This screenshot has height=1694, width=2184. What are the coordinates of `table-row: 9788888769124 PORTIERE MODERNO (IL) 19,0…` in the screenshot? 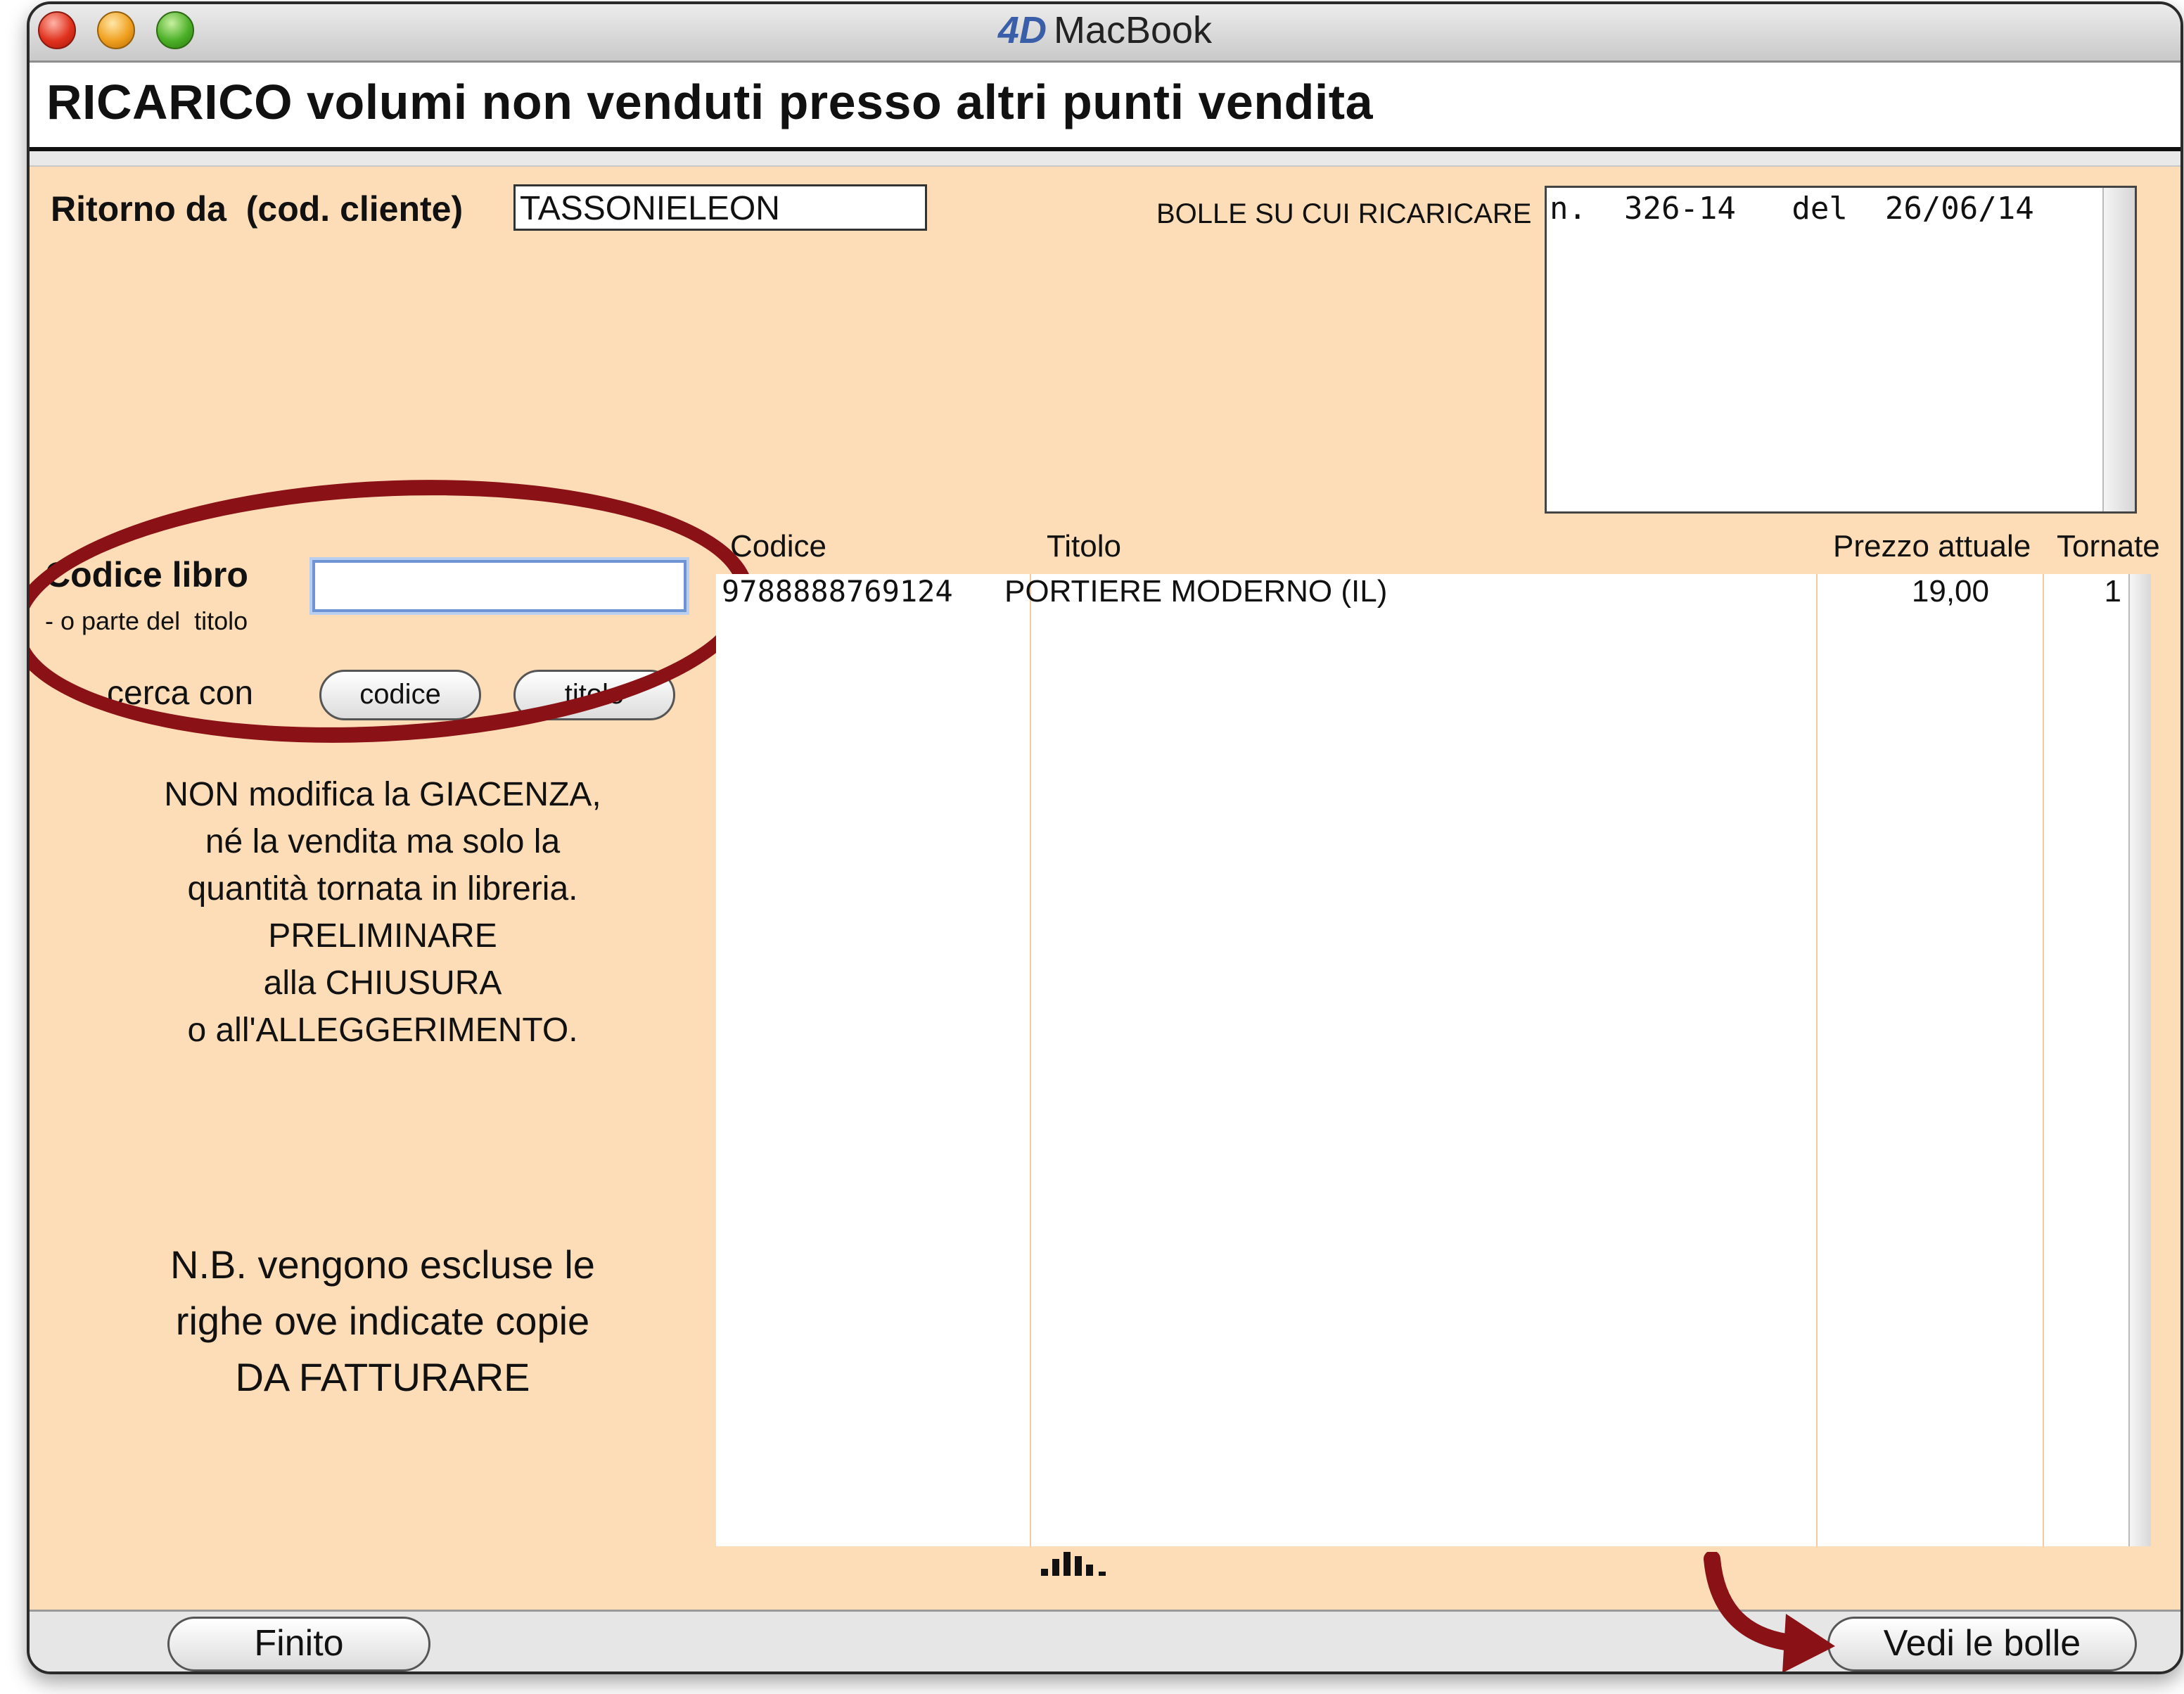 It's located at (1423, 593).